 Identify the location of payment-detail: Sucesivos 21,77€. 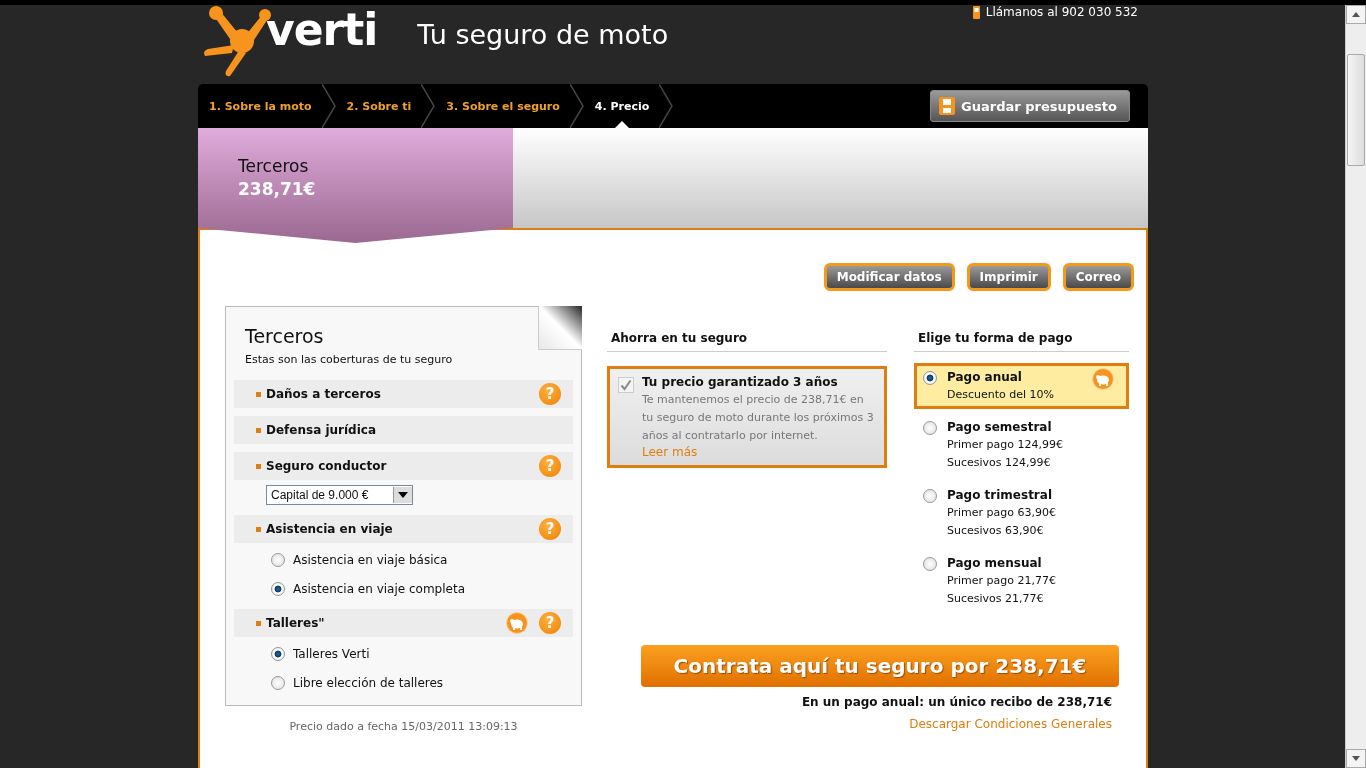
(996, 599).